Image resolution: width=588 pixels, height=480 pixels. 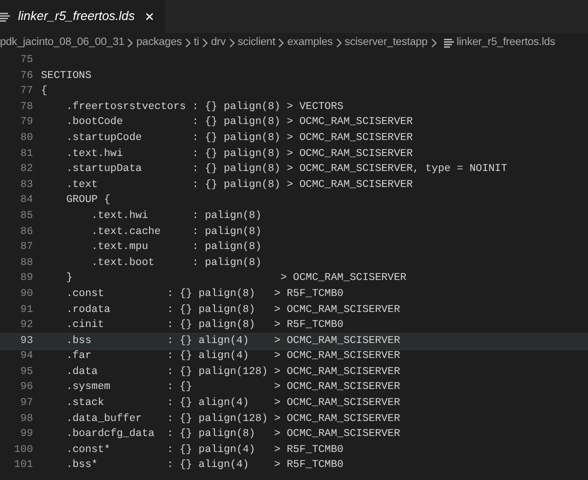 What do you see at coordinates (26, 185) in the screenshot?
I see `line-number: 83` at bounding box center [26, 185].